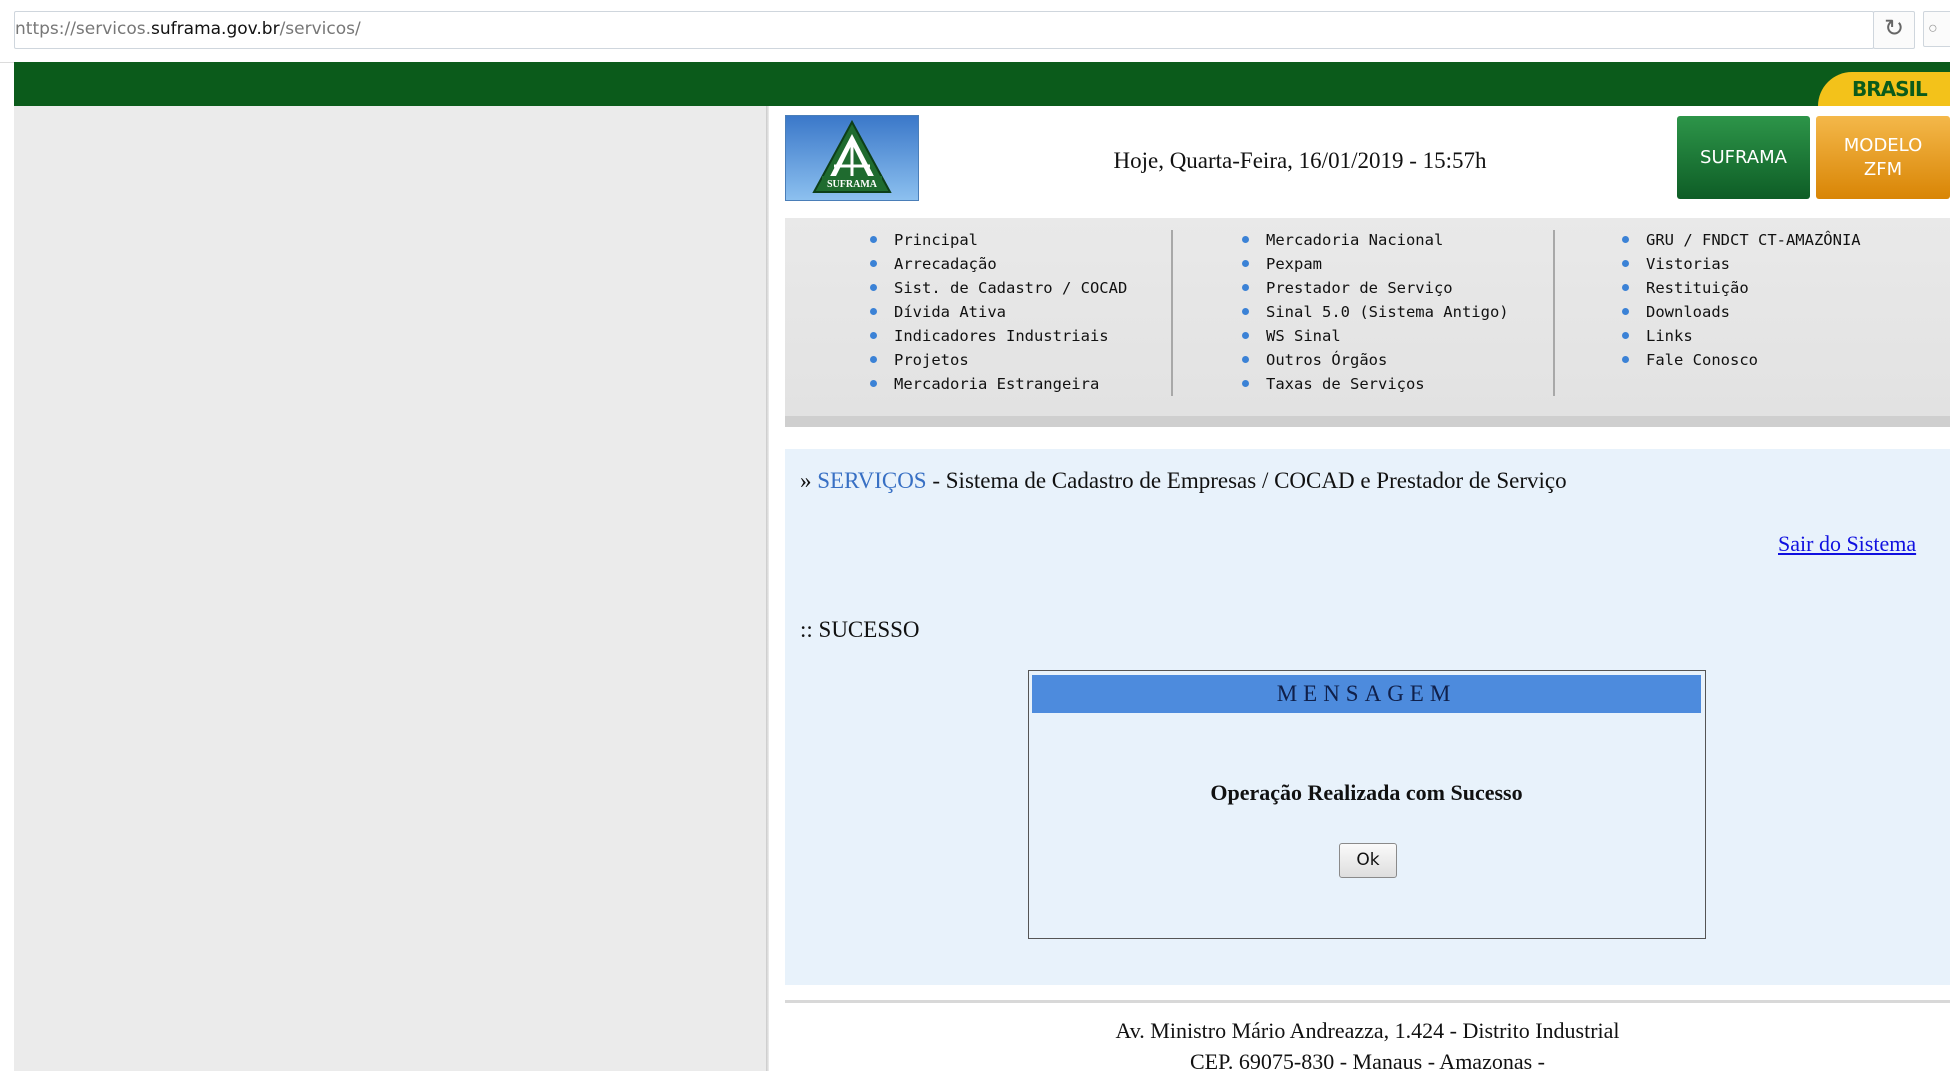 This screenshot has height=1075, width=1950. I want to click on menu-item-indicadores: Indicadores Industriais, so click(998, 336).